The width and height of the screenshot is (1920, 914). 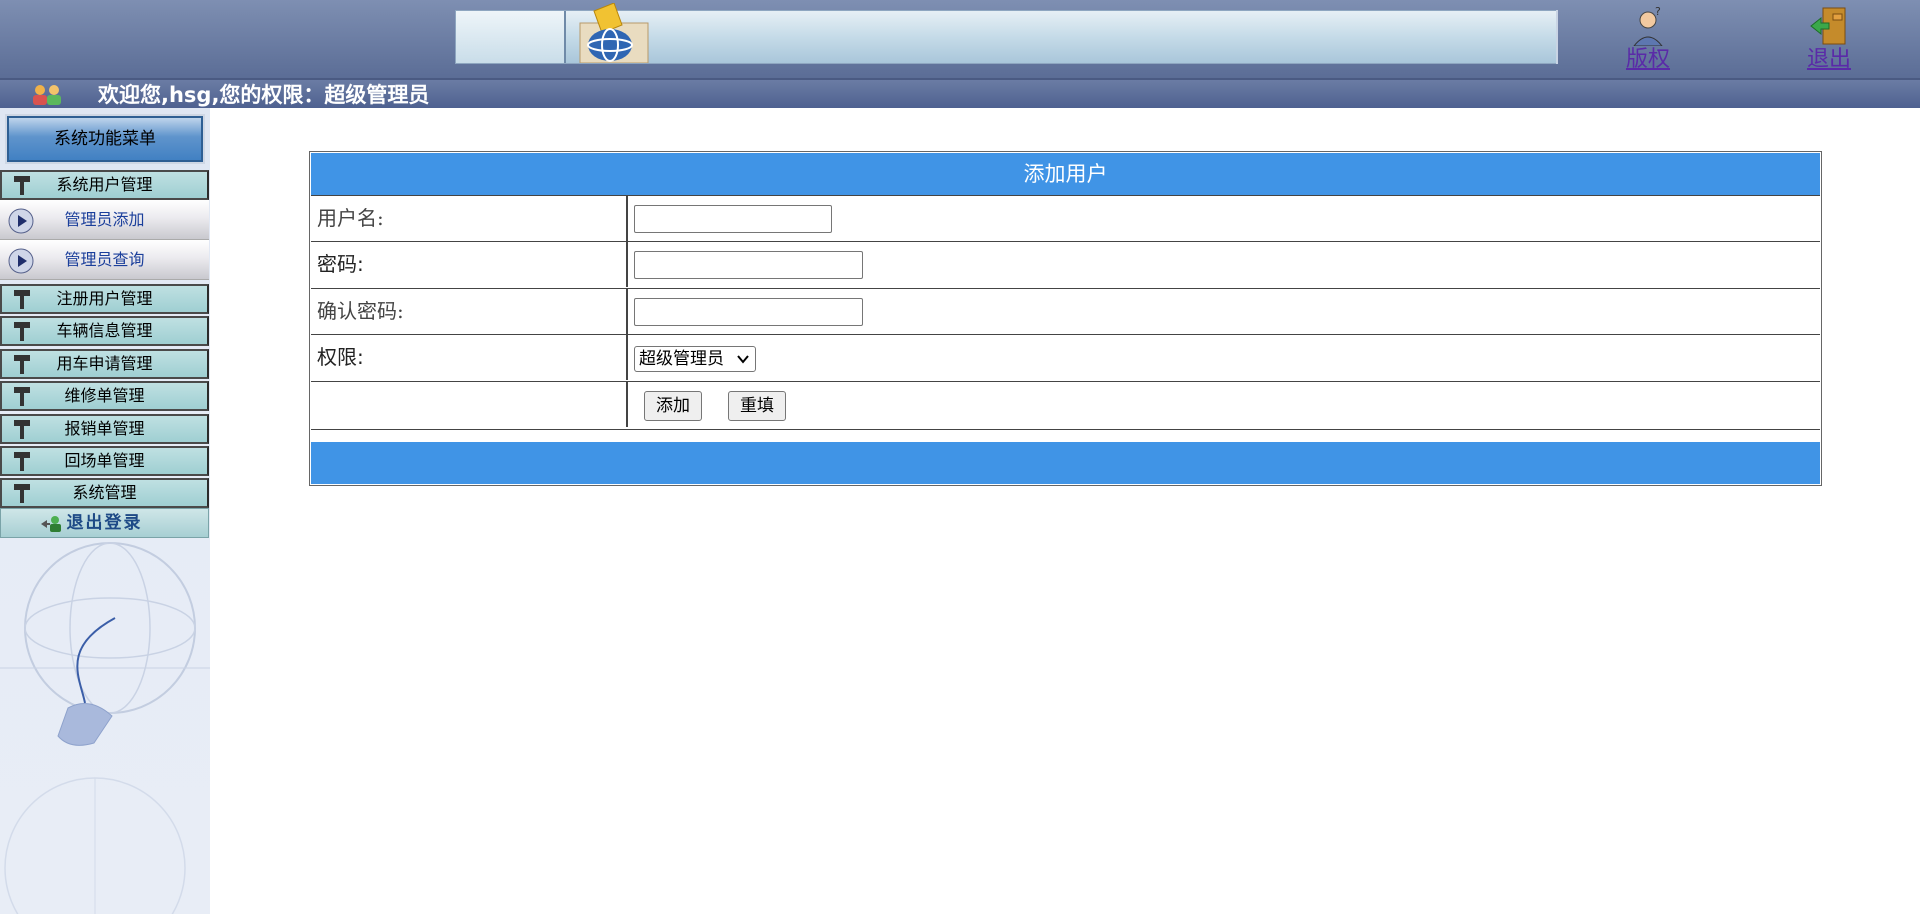 What do you see at coordinates (1065, 435) in the screenshot?
I see `spacer-row` at bounding box center [1065, 435].